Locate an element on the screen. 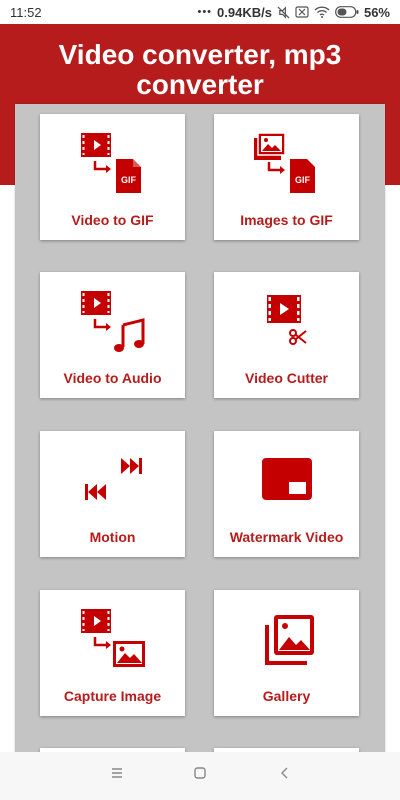 This screenshot has height=800, width=400. status-bar: 11:52 ••• 0.94KB/s 56% is located at coordinates (200, 12).